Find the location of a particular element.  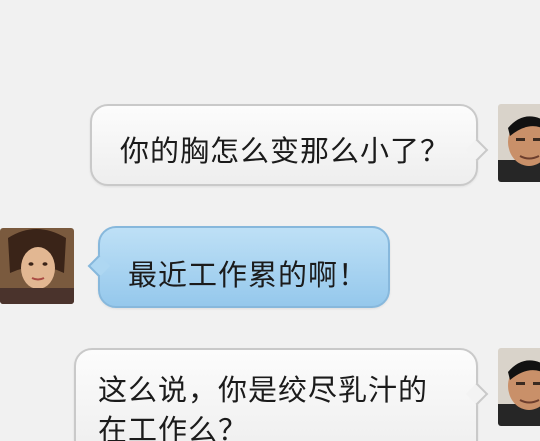

message-text: 最近工作累的啊！ is located at coordinates (248, 275).